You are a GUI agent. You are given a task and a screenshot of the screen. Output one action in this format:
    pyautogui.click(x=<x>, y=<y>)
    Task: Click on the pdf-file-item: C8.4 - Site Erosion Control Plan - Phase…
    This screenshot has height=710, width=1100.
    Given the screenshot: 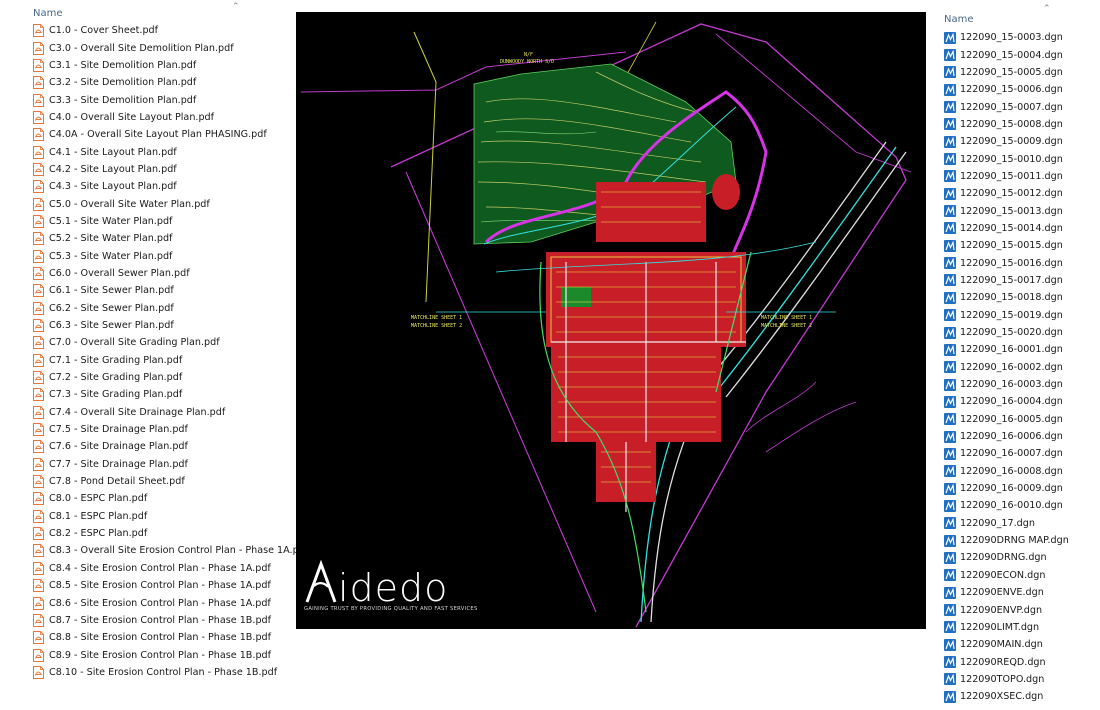 What is the action you would take?
    pyautogui.click(x=164, y=568)
    